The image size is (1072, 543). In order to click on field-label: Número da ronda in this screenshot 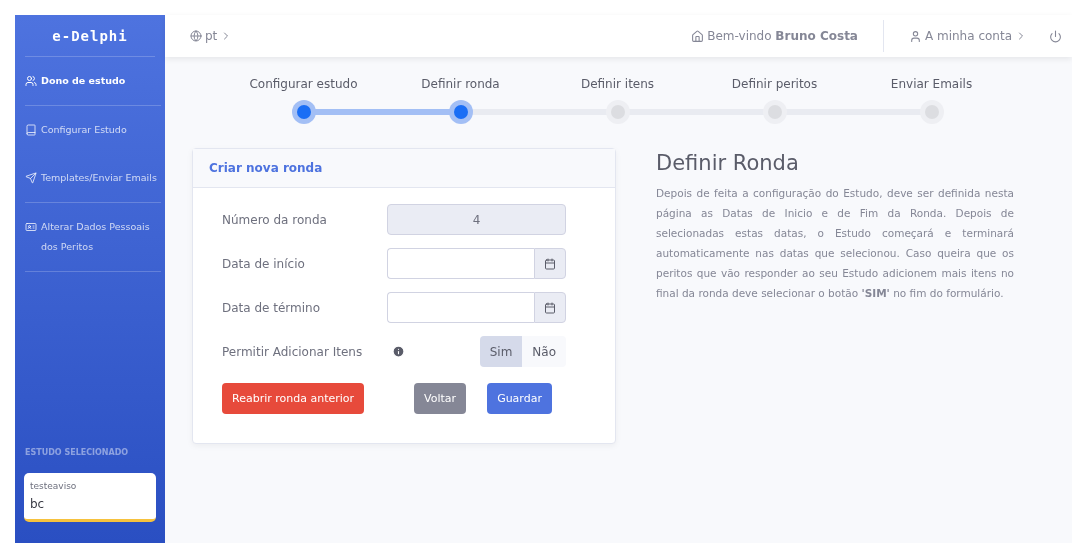, I will do `click(274, 219)`.